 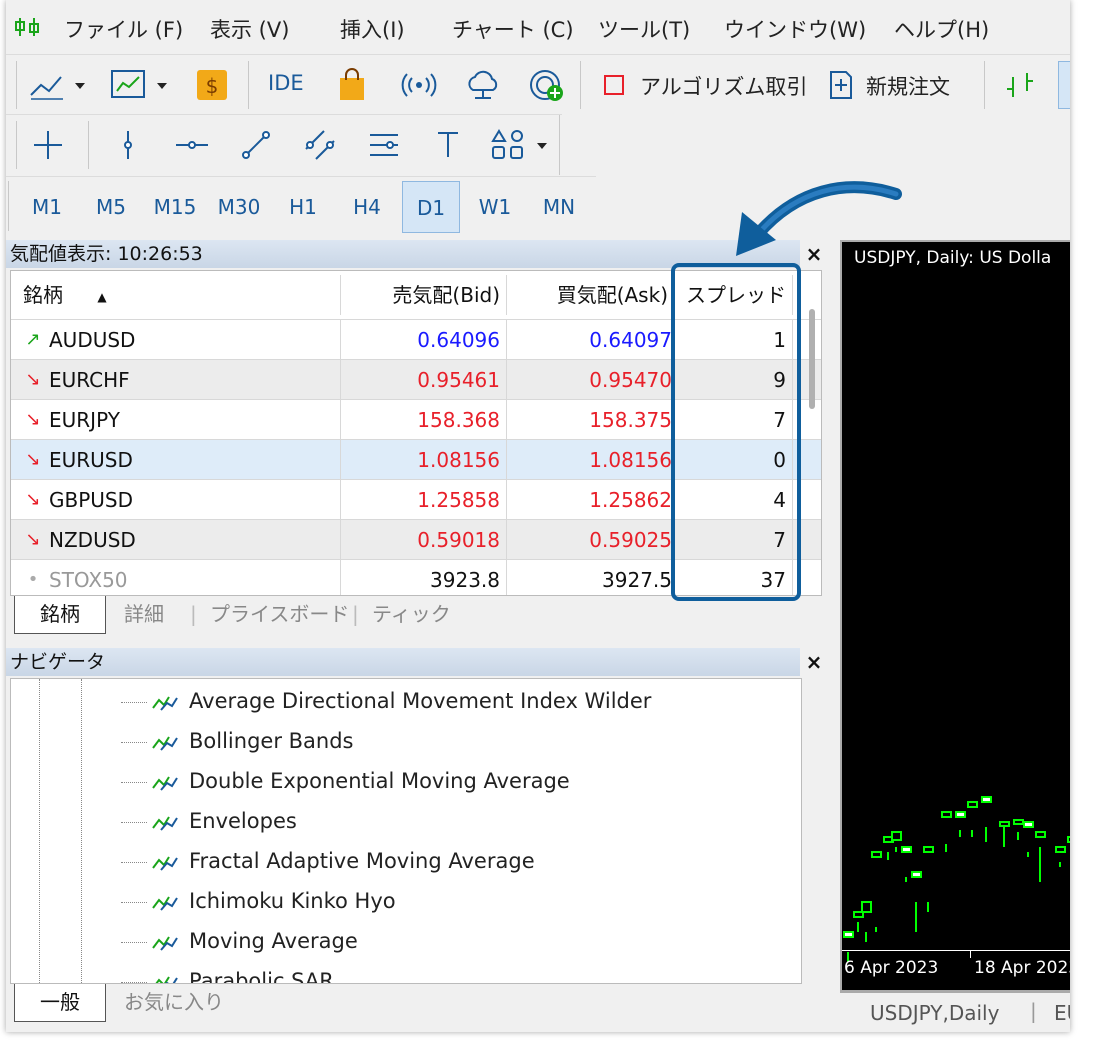 I want to click on column-bid: 売気配(Bid), so click(x=424, y=295).